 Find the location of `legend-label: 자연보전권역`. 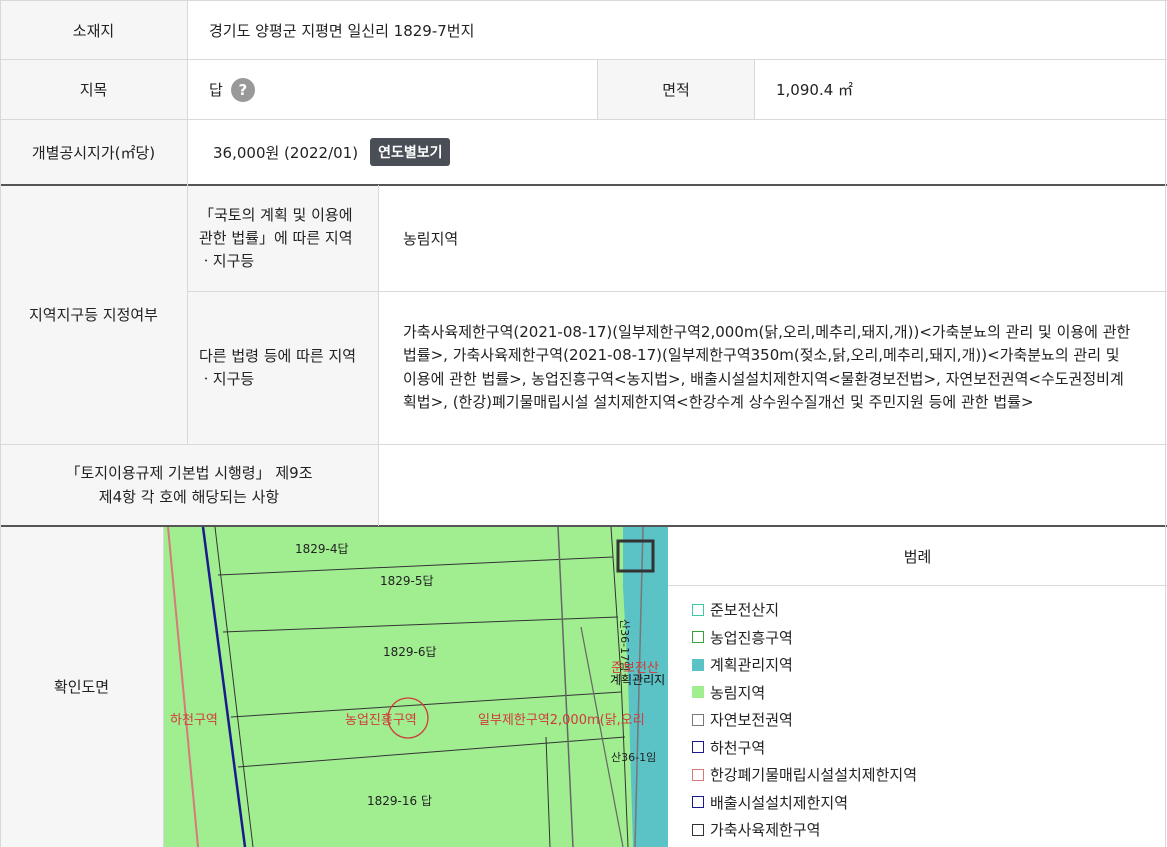

legend-label: 자연보전권역 is located at coordinates (751, 720).